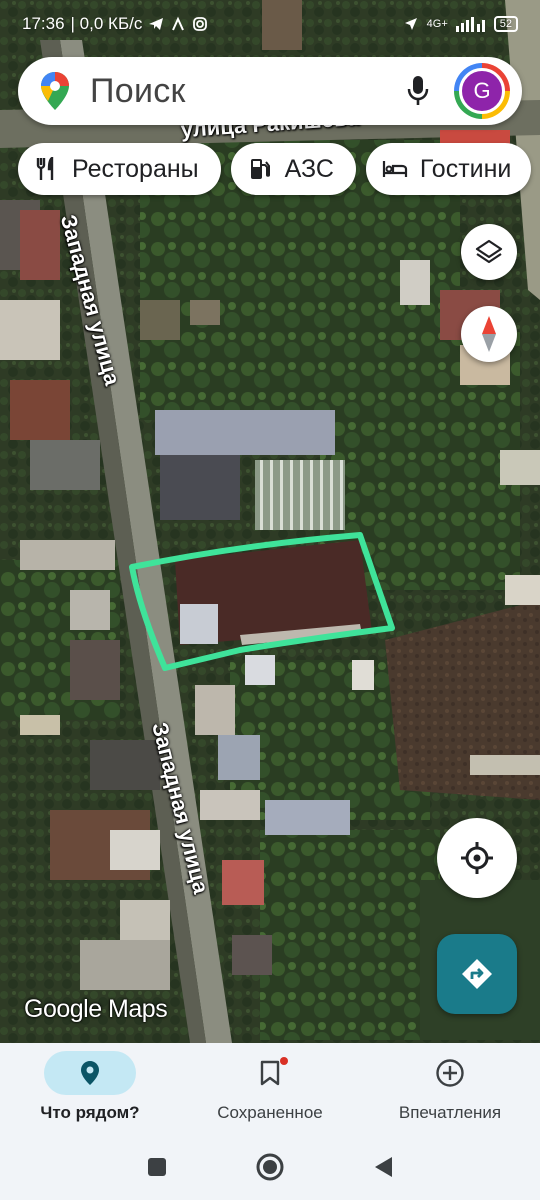 This screenshot has width=540, height=1200. What do you see at coordinates (437, 24) in the screenshot?
I see `network-type: 4G+` at bounding box center [437, 24].